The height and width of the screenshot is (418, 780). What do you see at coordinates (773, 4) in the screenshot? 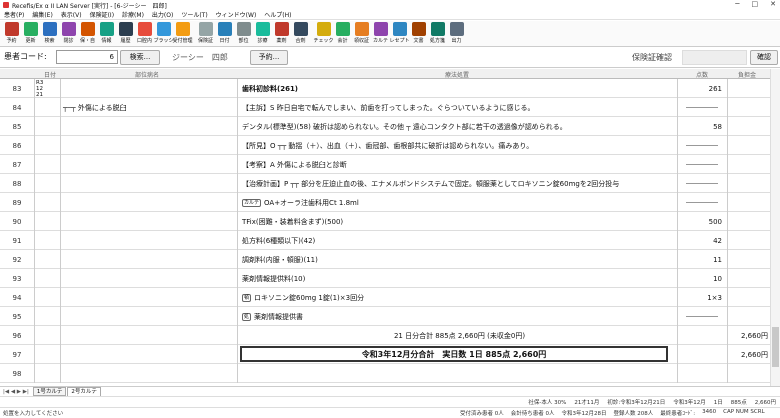
I see `close-icon: ✕` at bounding box center [773, 4].